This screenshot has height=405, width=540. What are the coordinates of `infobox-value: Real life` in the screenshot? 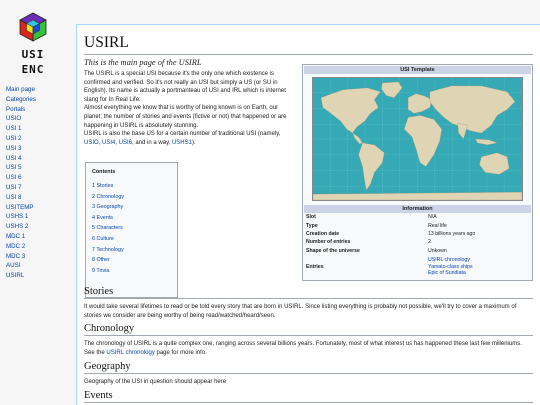 It's located at (437, 225).